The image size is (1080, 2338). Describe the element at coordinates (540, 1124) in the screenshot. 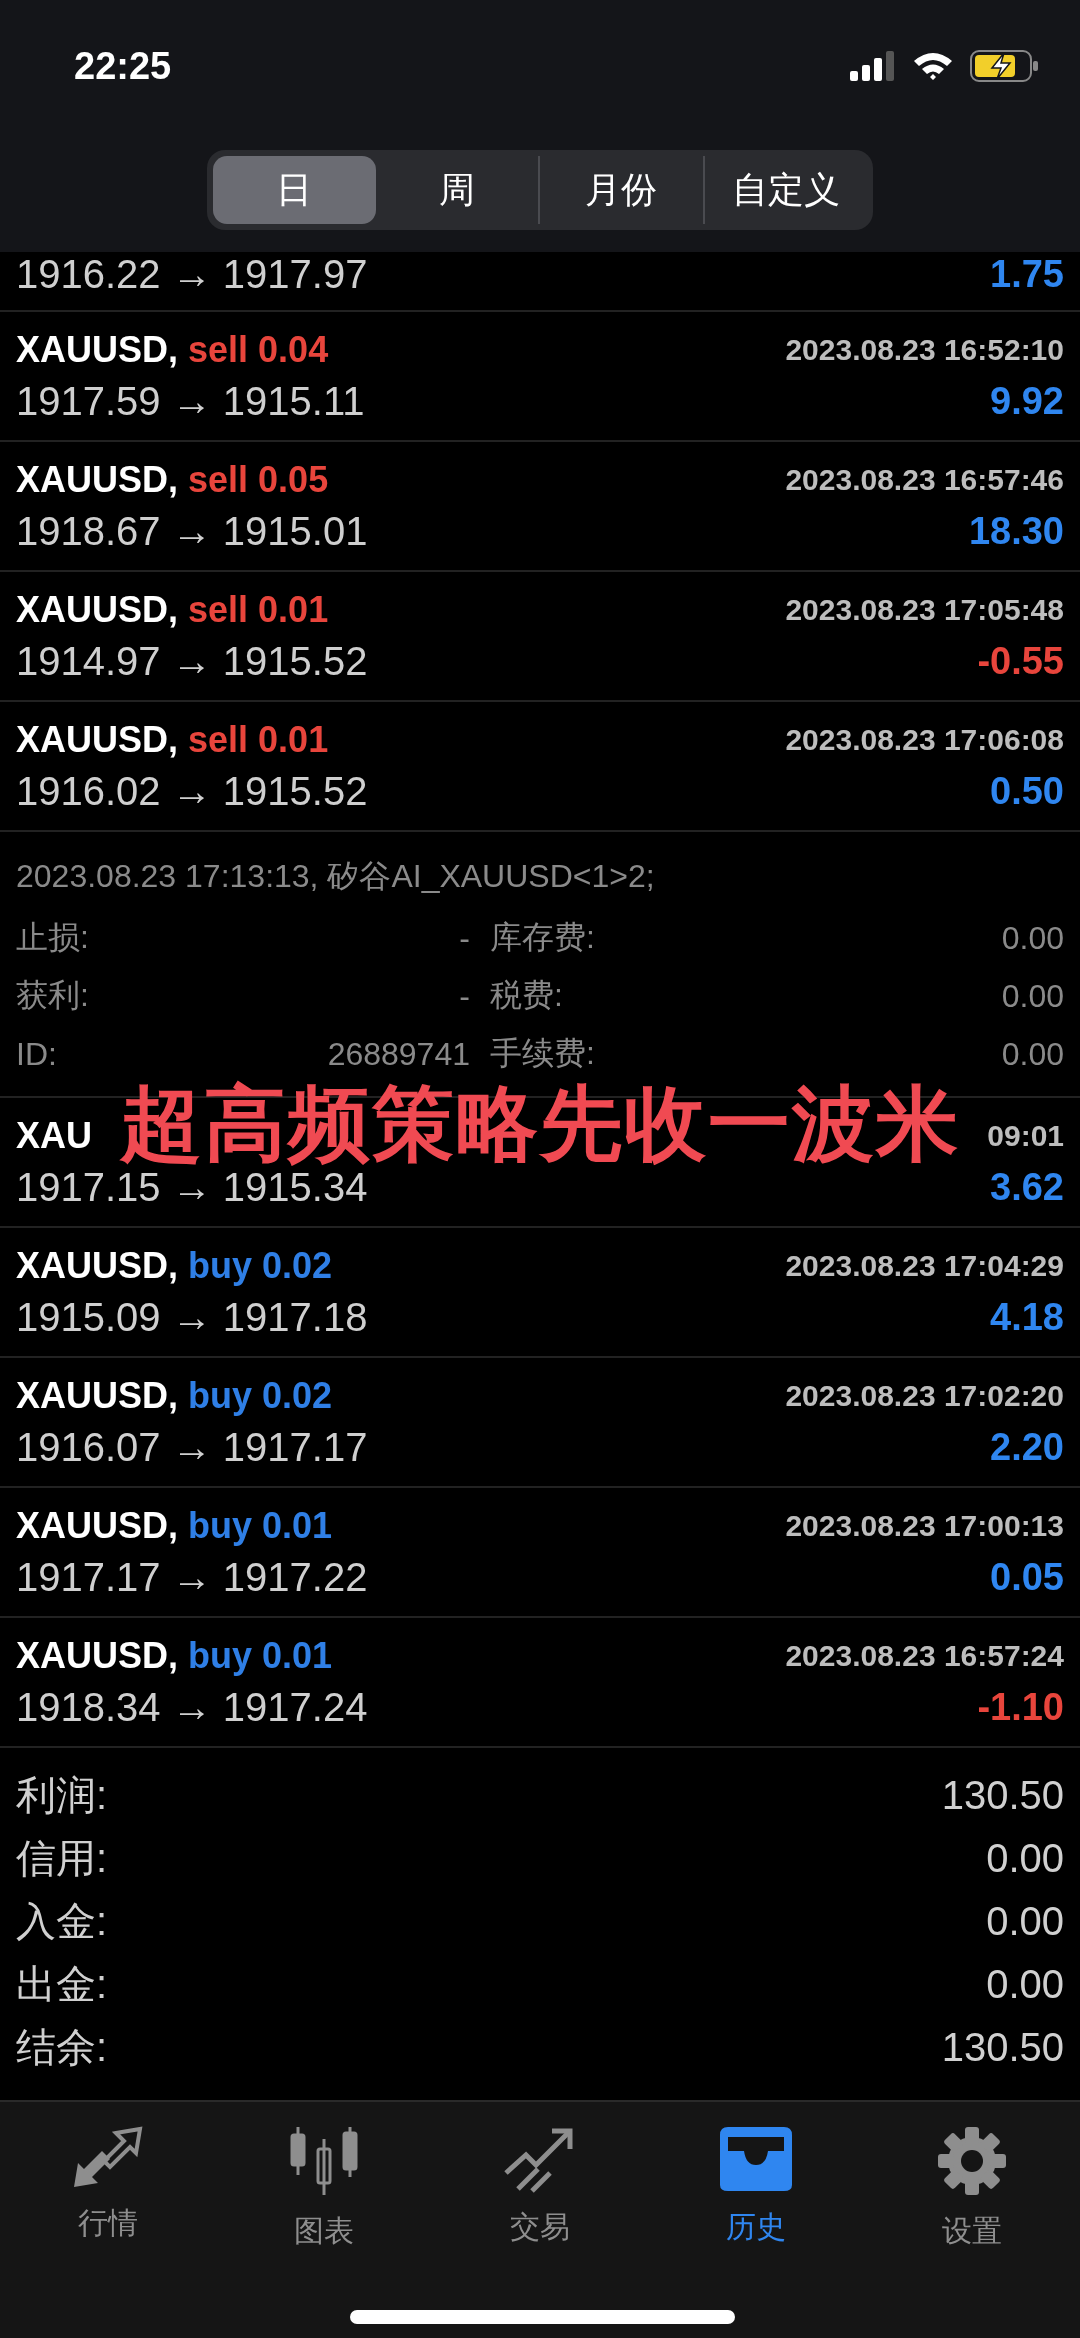

I see `overlay-caption: 超高频策略先收一波米` at that location.